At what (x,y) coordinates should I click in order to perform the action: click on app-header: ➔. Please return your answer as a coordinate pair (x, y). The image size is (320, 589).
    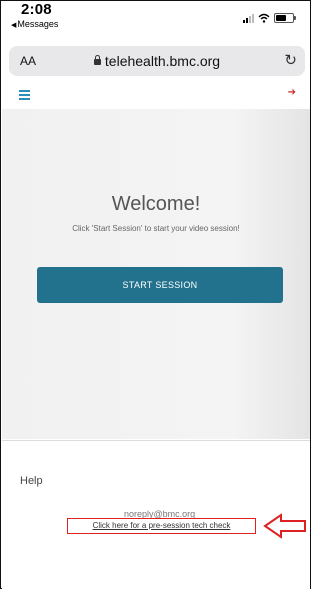
    Looking at the image, I should click on (156, 94).